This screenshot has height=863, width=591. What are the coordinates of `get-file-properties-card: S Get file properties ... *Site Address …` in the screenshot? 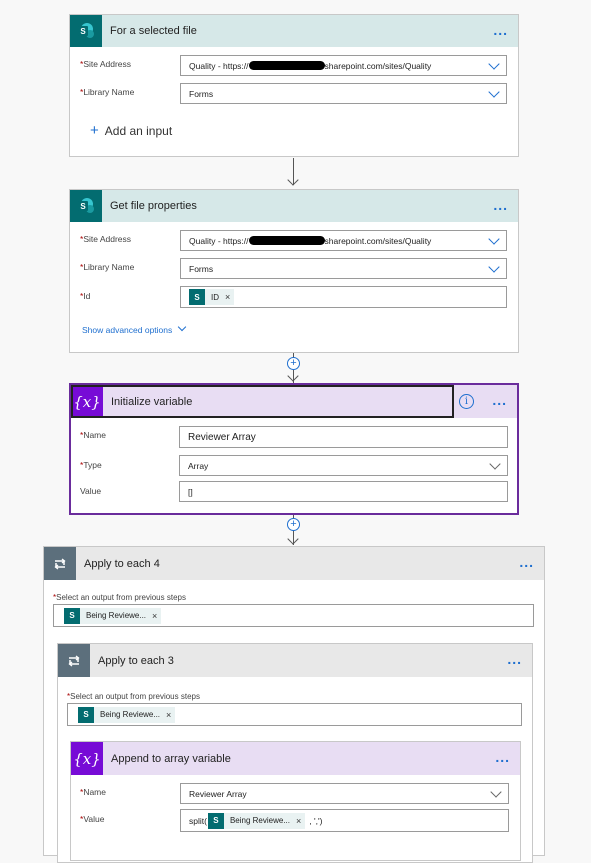 It's located at (294, 271).